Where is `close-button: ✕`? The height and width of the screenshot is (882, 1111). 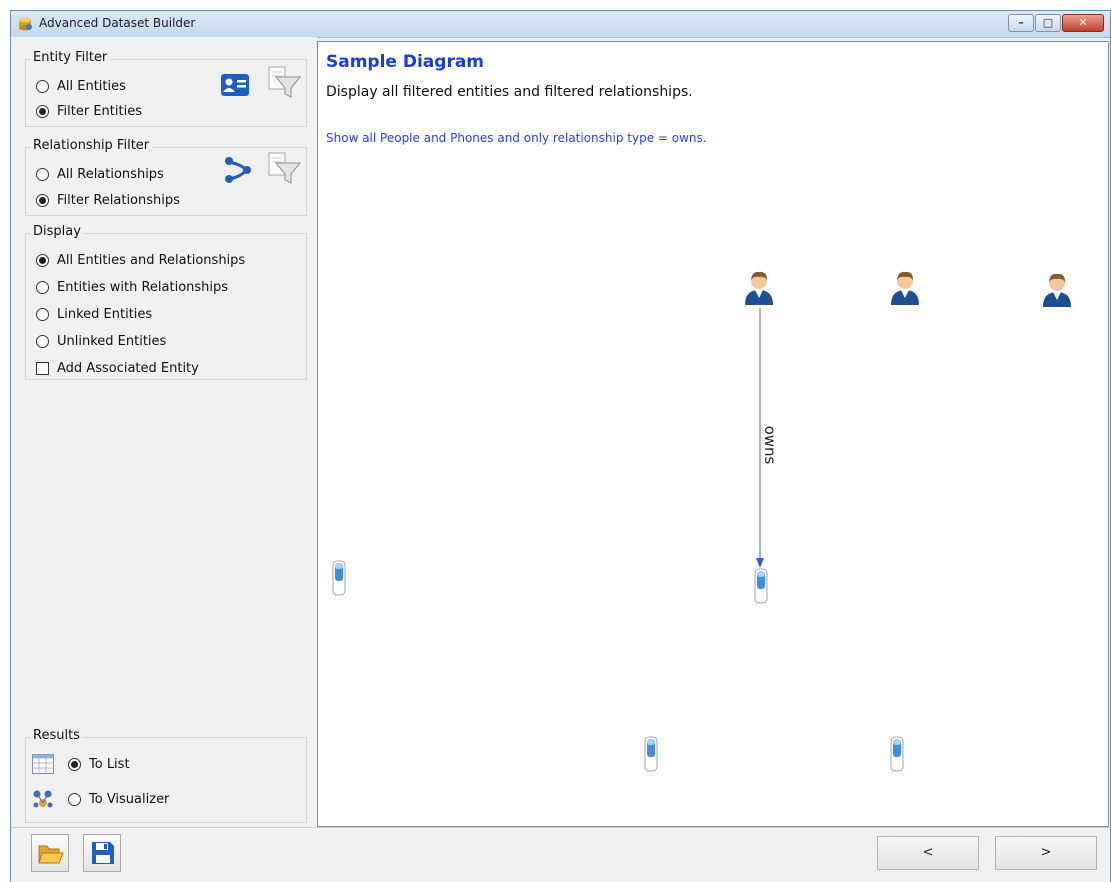 close-button: ✕ is located at coordinates (1083, 23).